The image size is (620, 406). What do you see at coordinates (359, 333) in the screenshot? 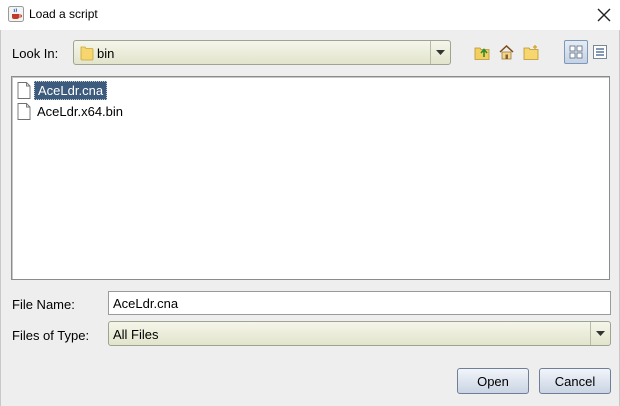
I see `files-of-type-combo: All Files` at bounding box center [359, 333].